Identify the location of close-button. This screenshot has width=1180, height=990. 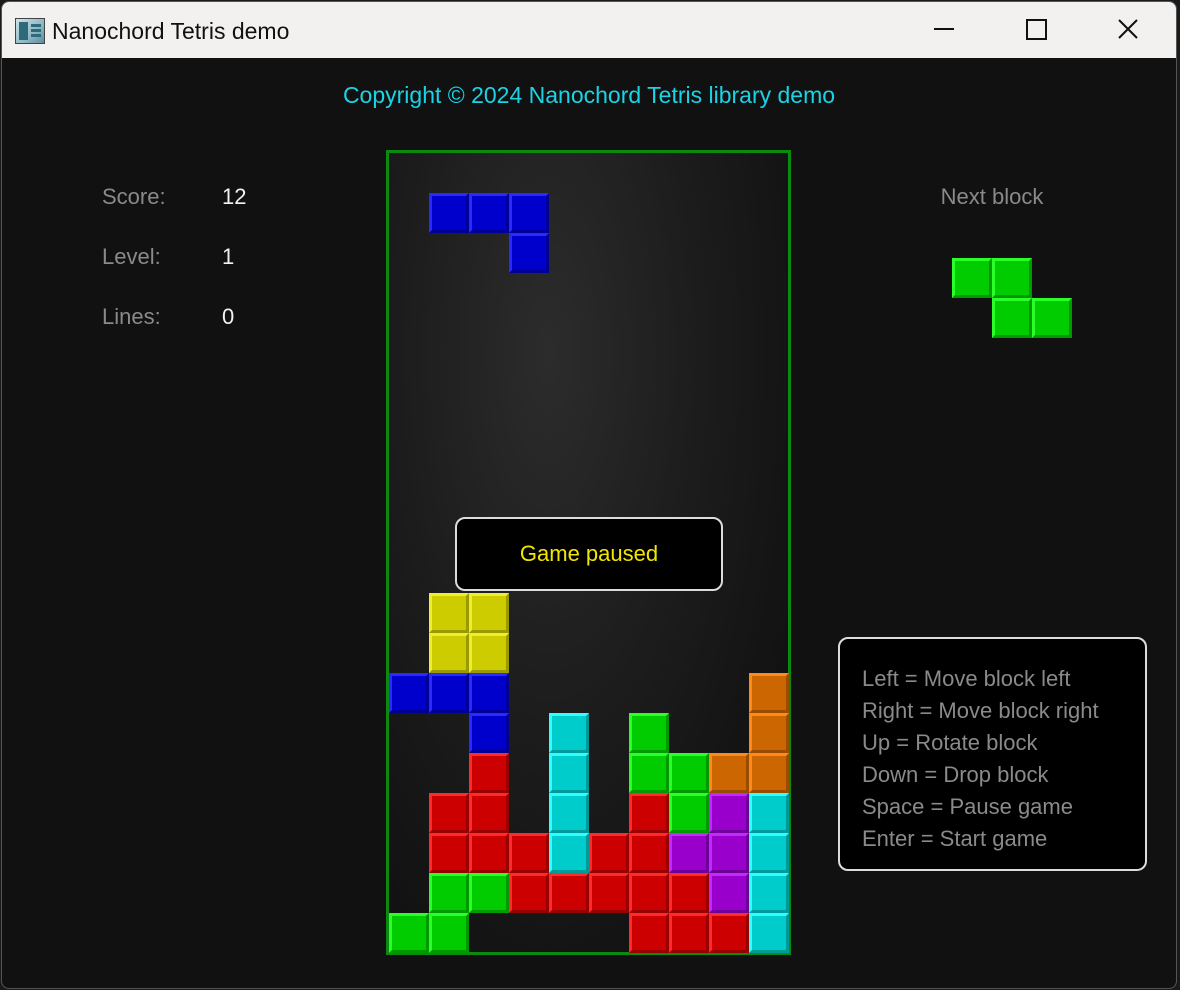
(1128, 30).